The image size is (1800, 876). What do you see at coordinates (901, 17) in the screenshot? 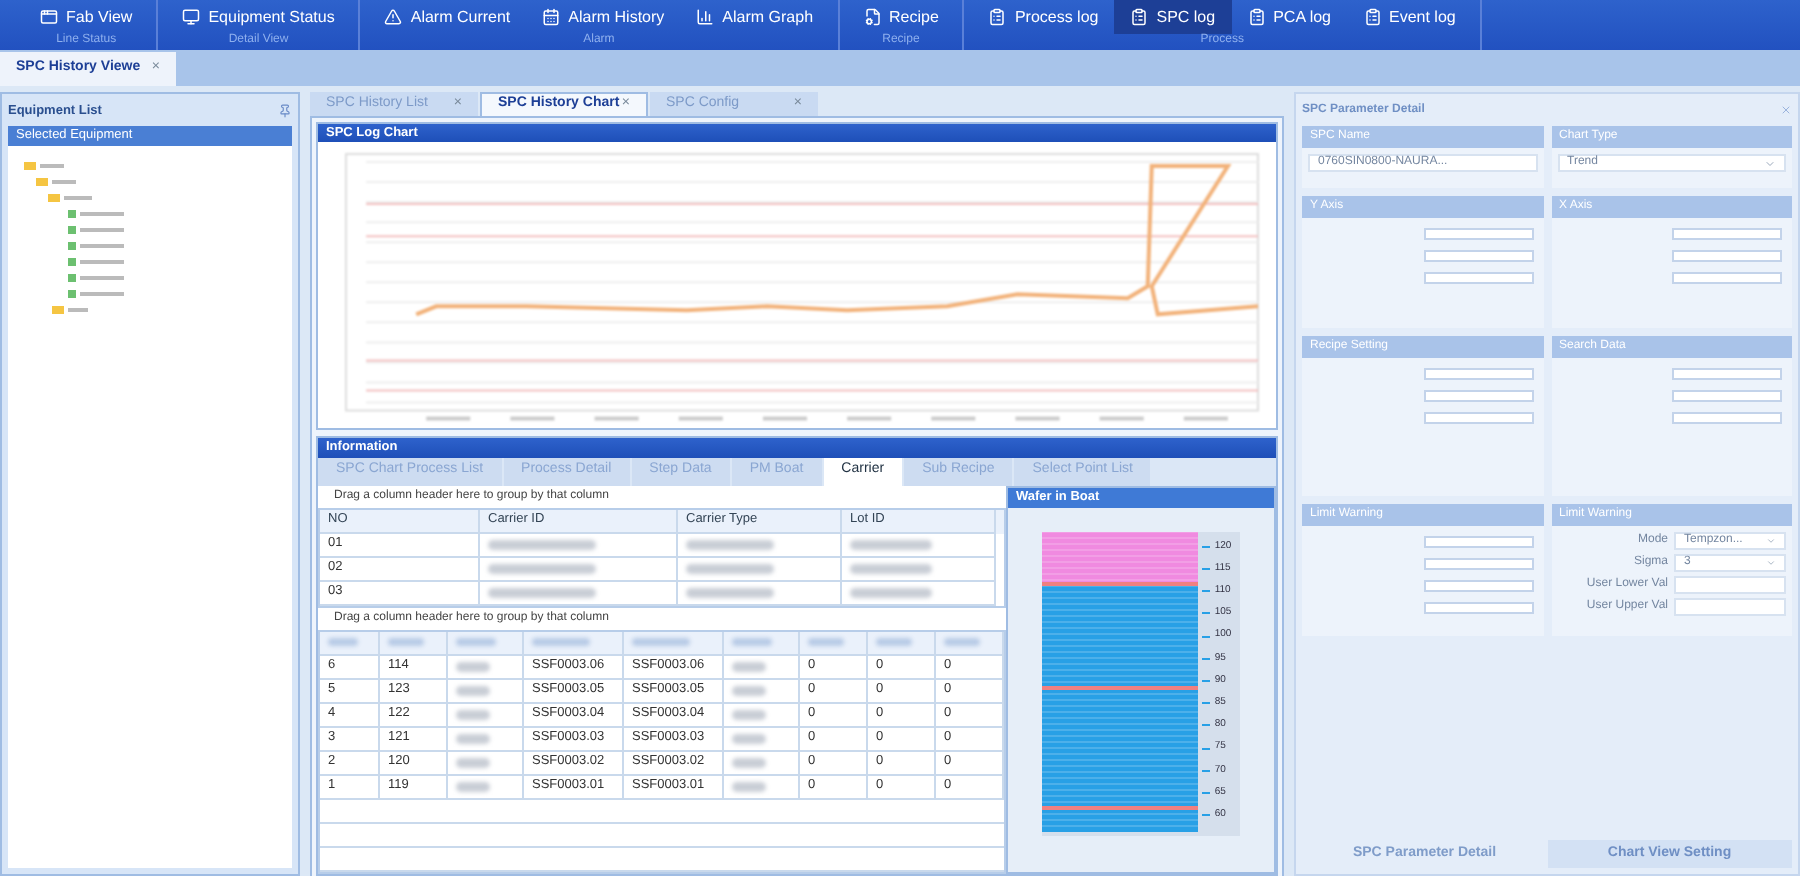
I see `toolbar-button: Recipe` at bounding box center [901, 17].